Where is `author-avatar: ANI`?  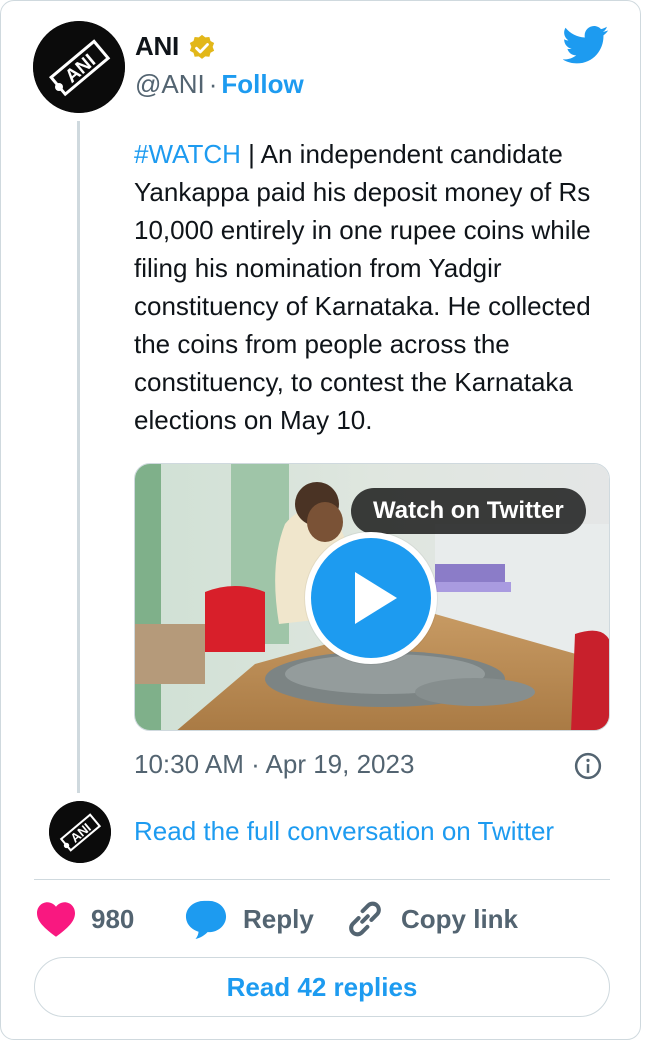 author-avatar: ANI is located at coordinates (79, 67).